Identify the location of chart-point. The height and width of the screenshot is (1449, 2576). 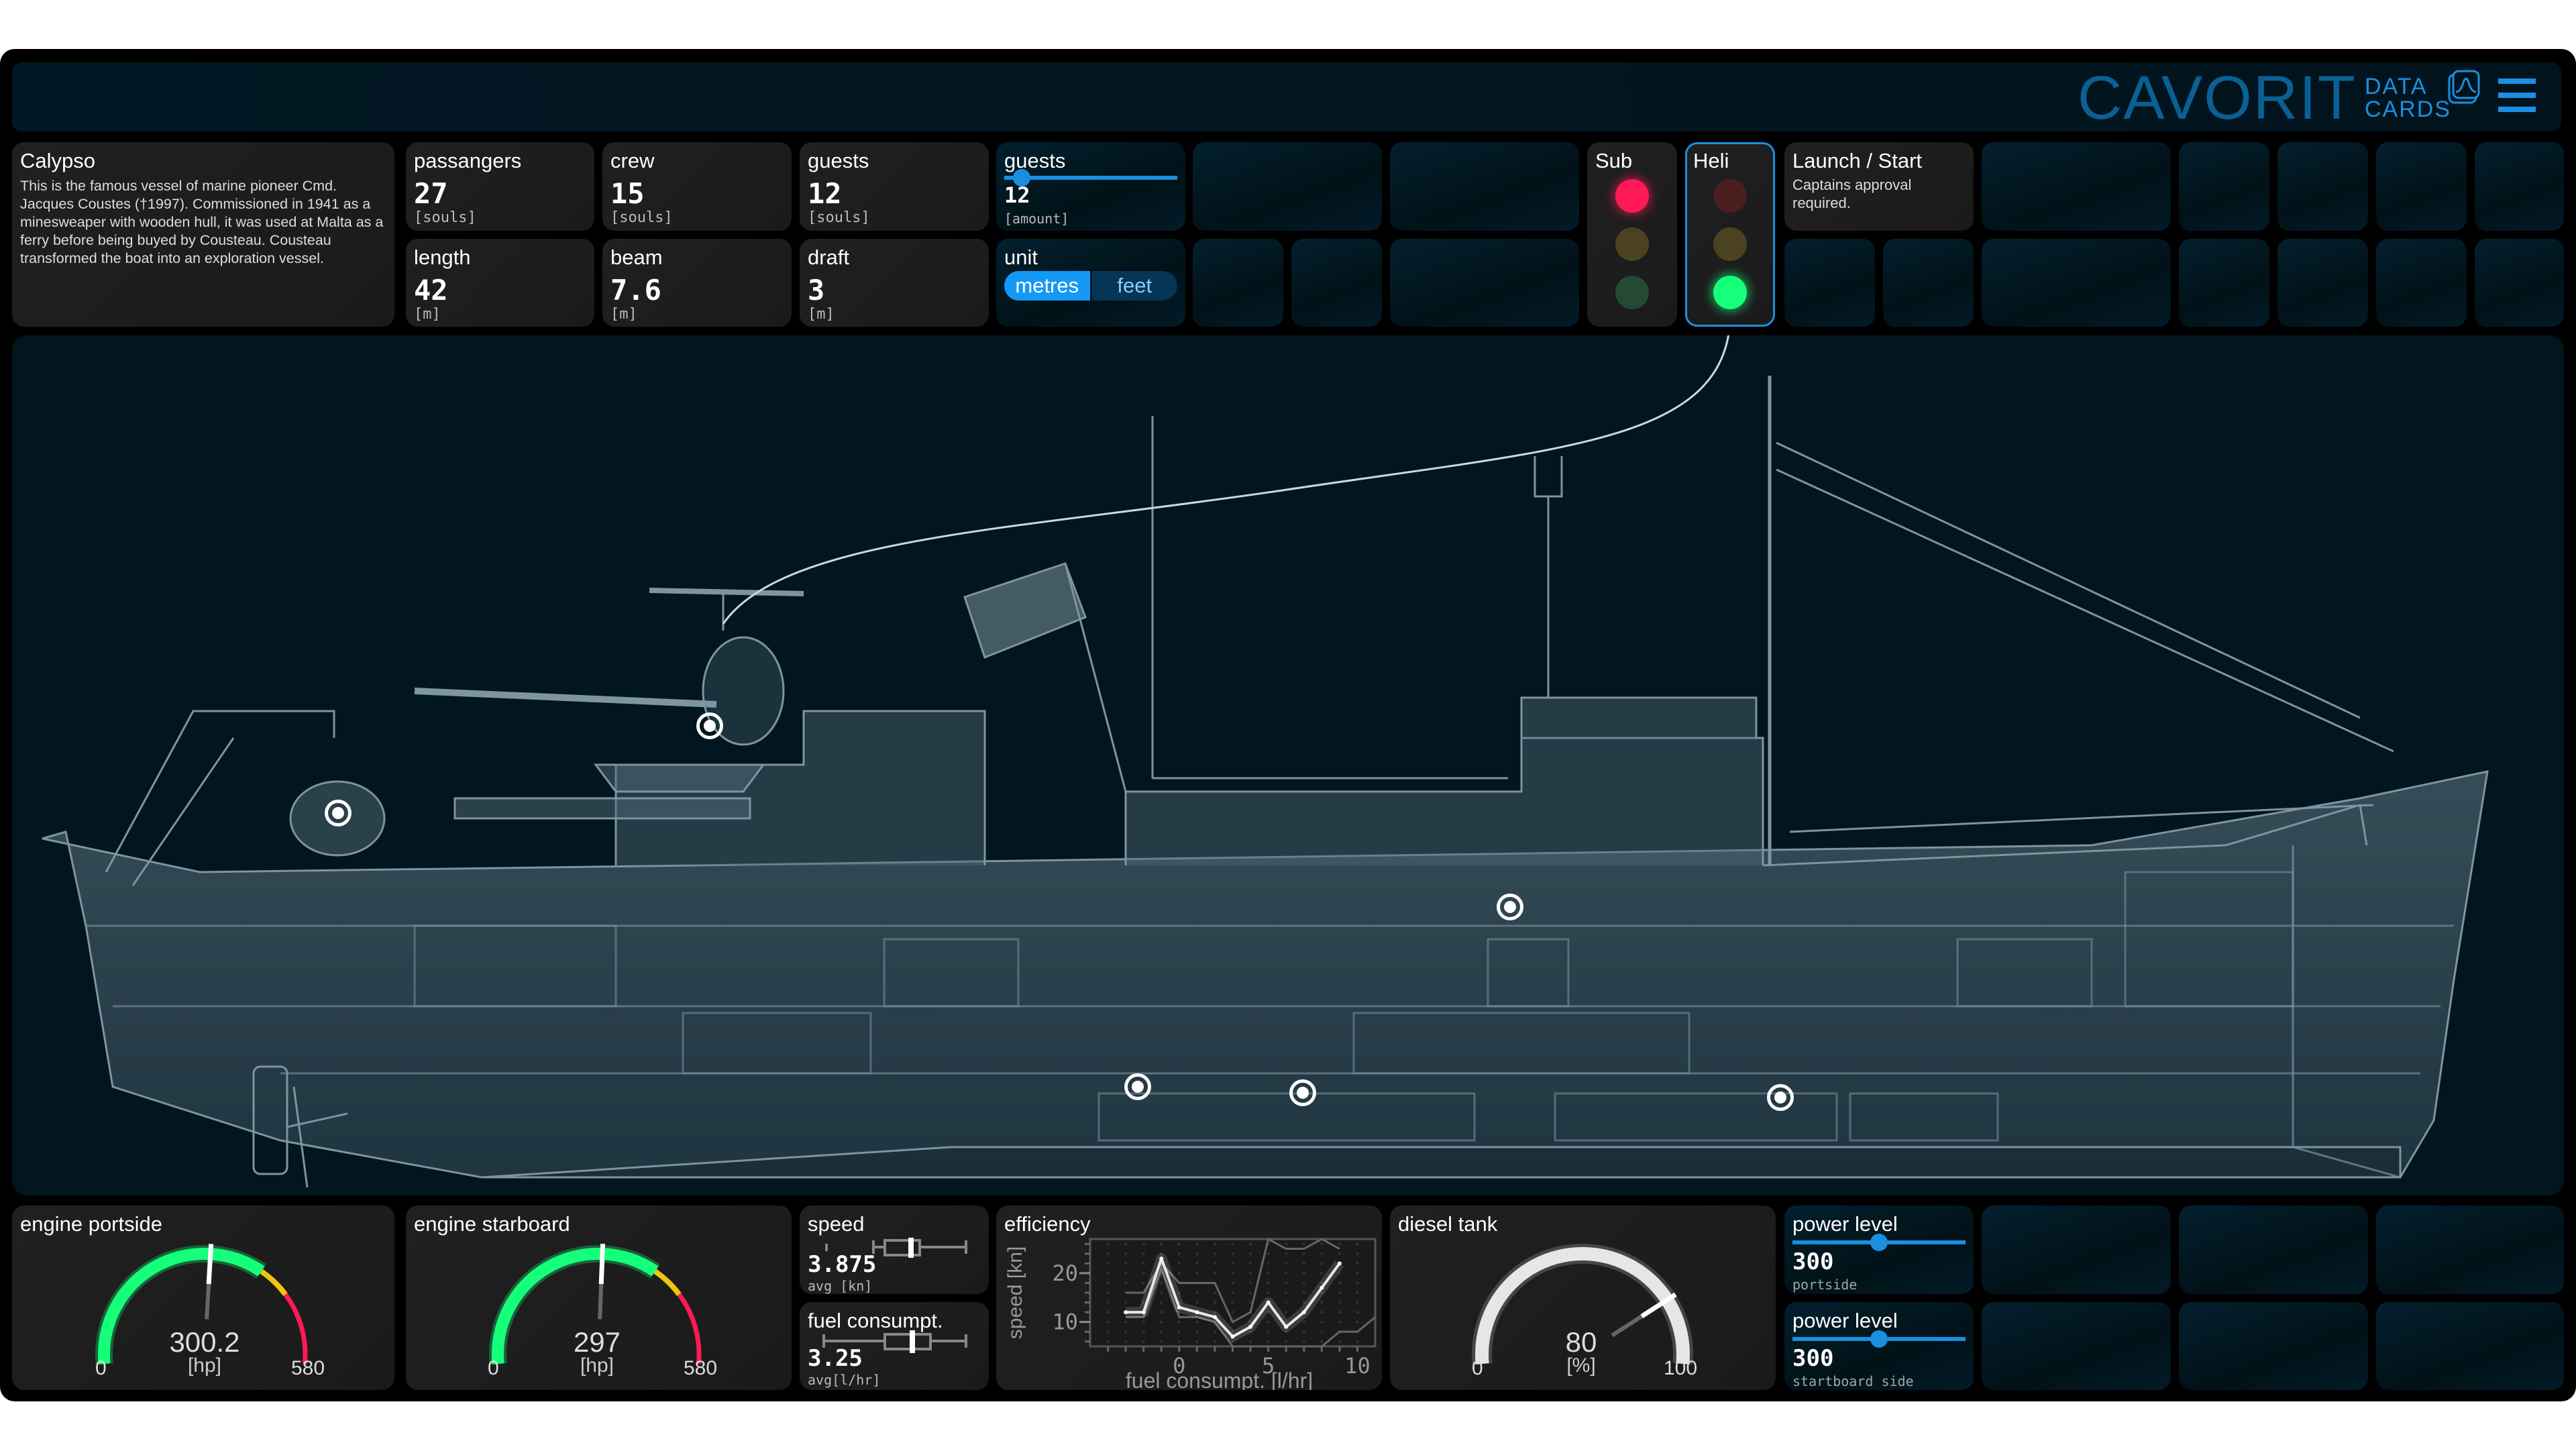
(1126, 1312).